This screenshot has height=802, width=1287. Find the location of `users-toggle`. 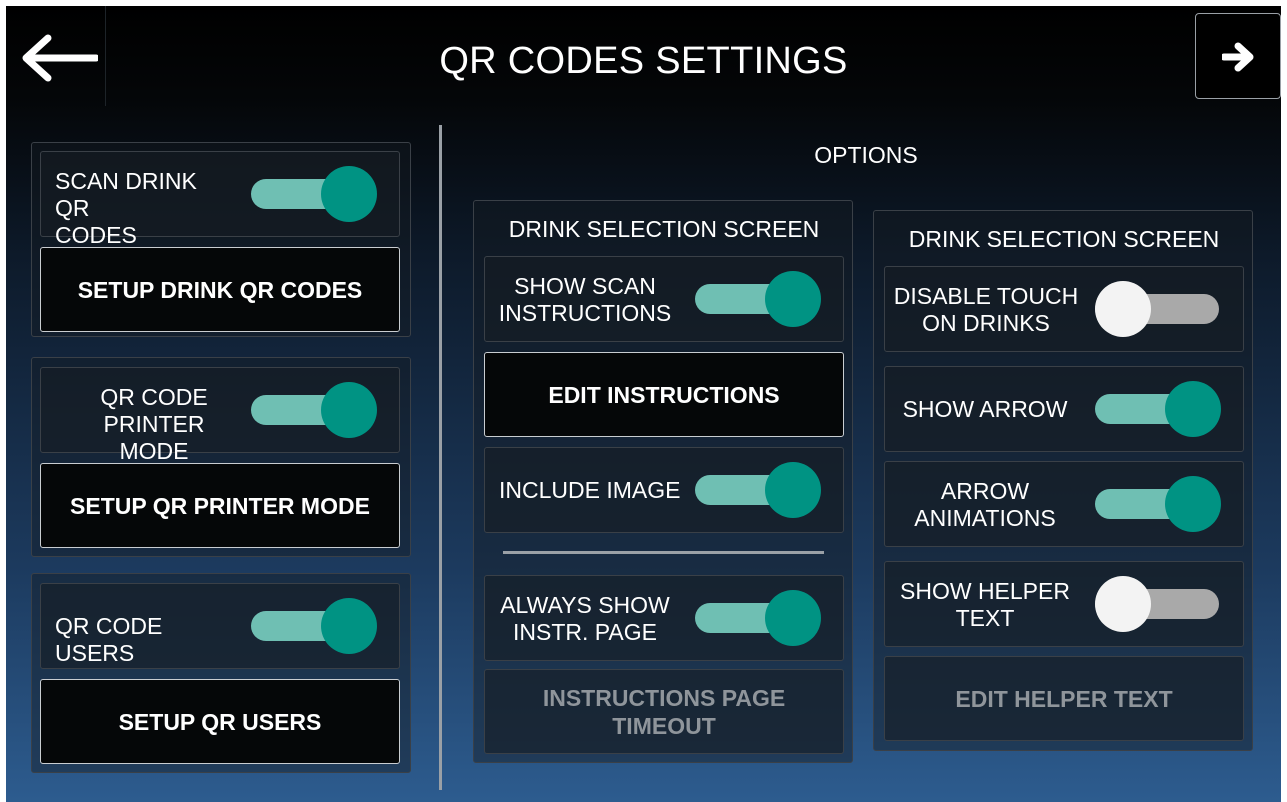

users-toggle is located at coordinates (315, 626).